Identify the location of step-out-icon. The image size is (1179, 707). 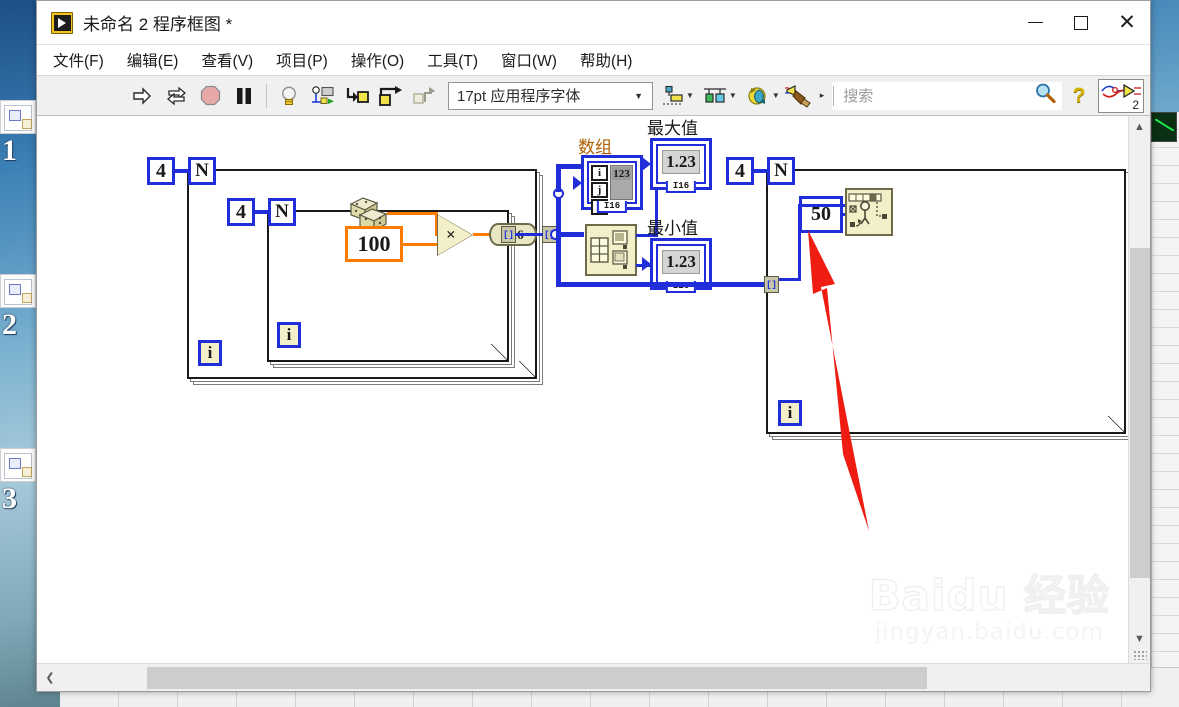
(424, 95).